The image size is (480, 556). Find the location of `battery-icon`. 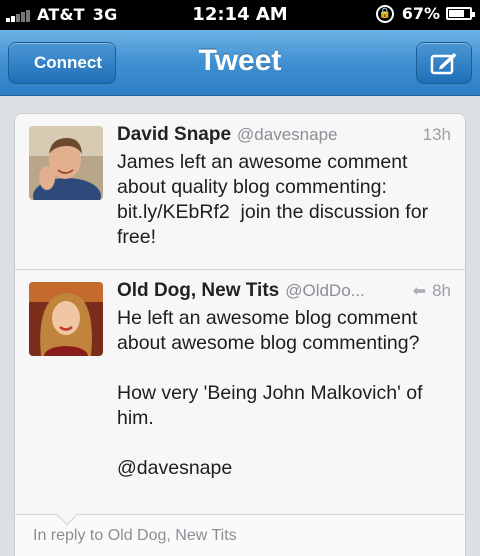

battery-icon is located at coordinates (460, 13).